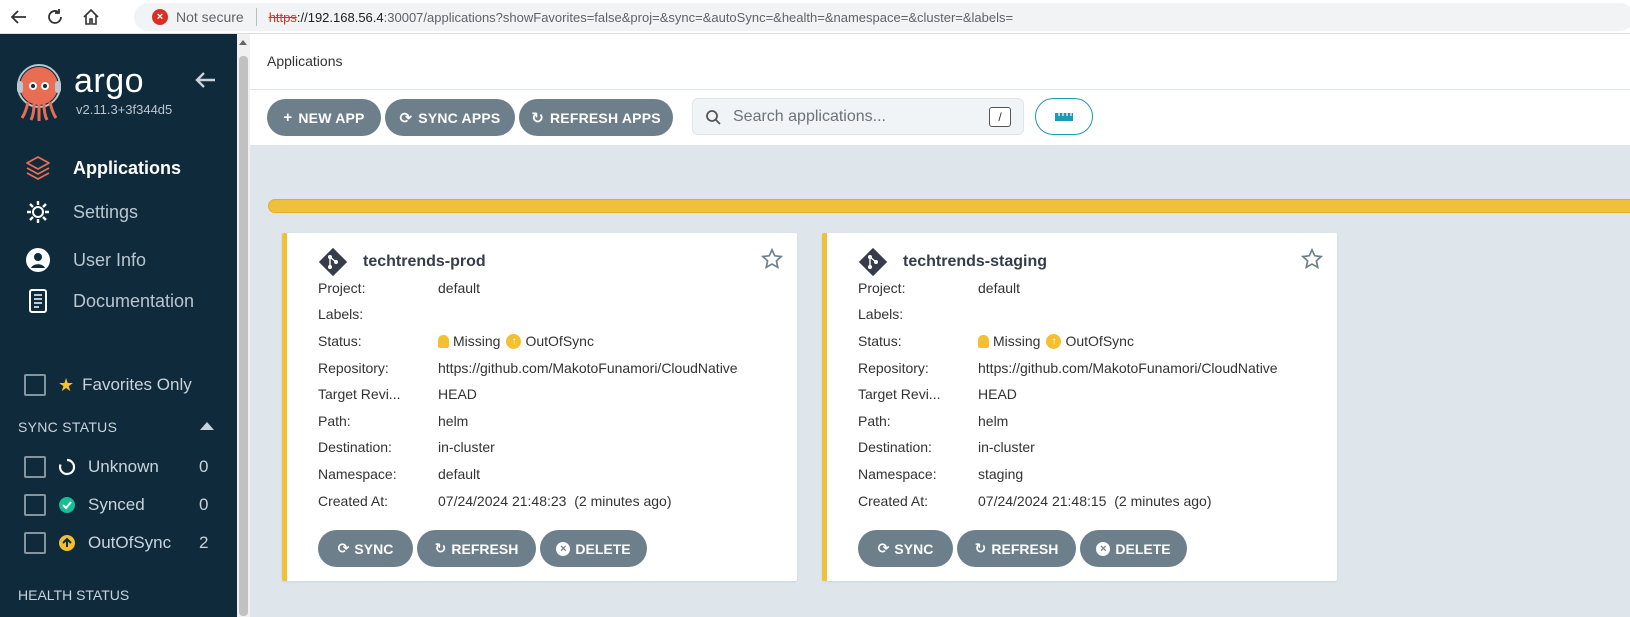 This screenshot has height=617, width=1630. What do you see at coordinates (108, 385) in the screenshot?
I see `favorites-only-toggle: ★ Favorites Only` at bounding box center [108, 385].